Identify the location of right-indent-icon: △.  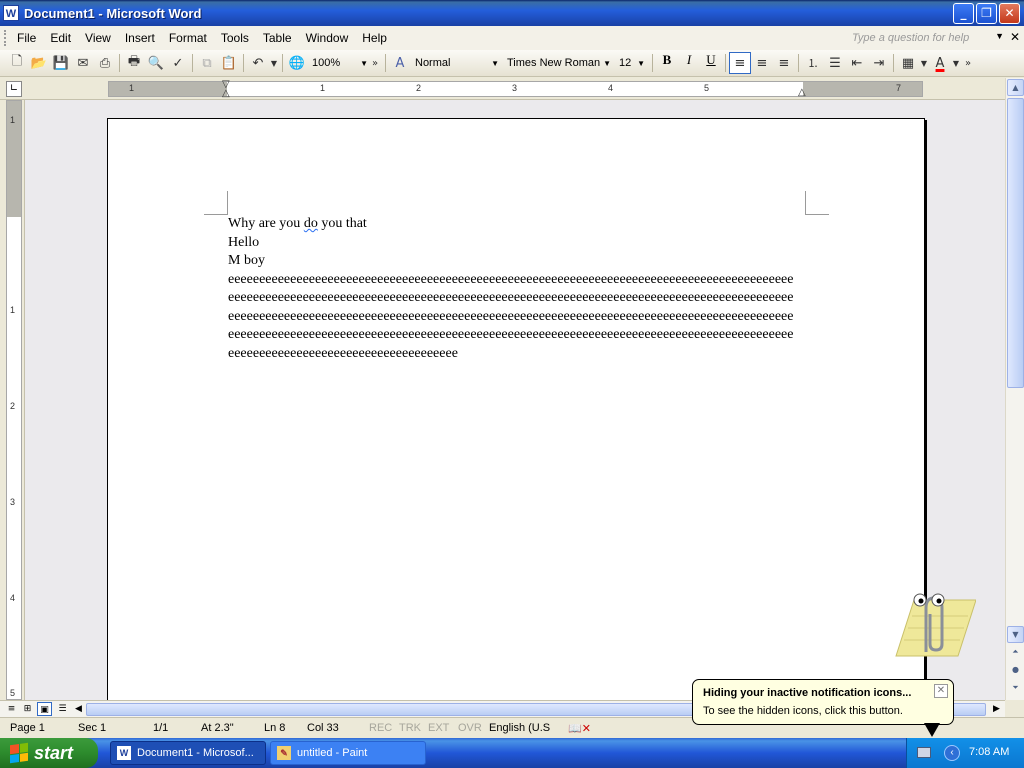
(802, 92).